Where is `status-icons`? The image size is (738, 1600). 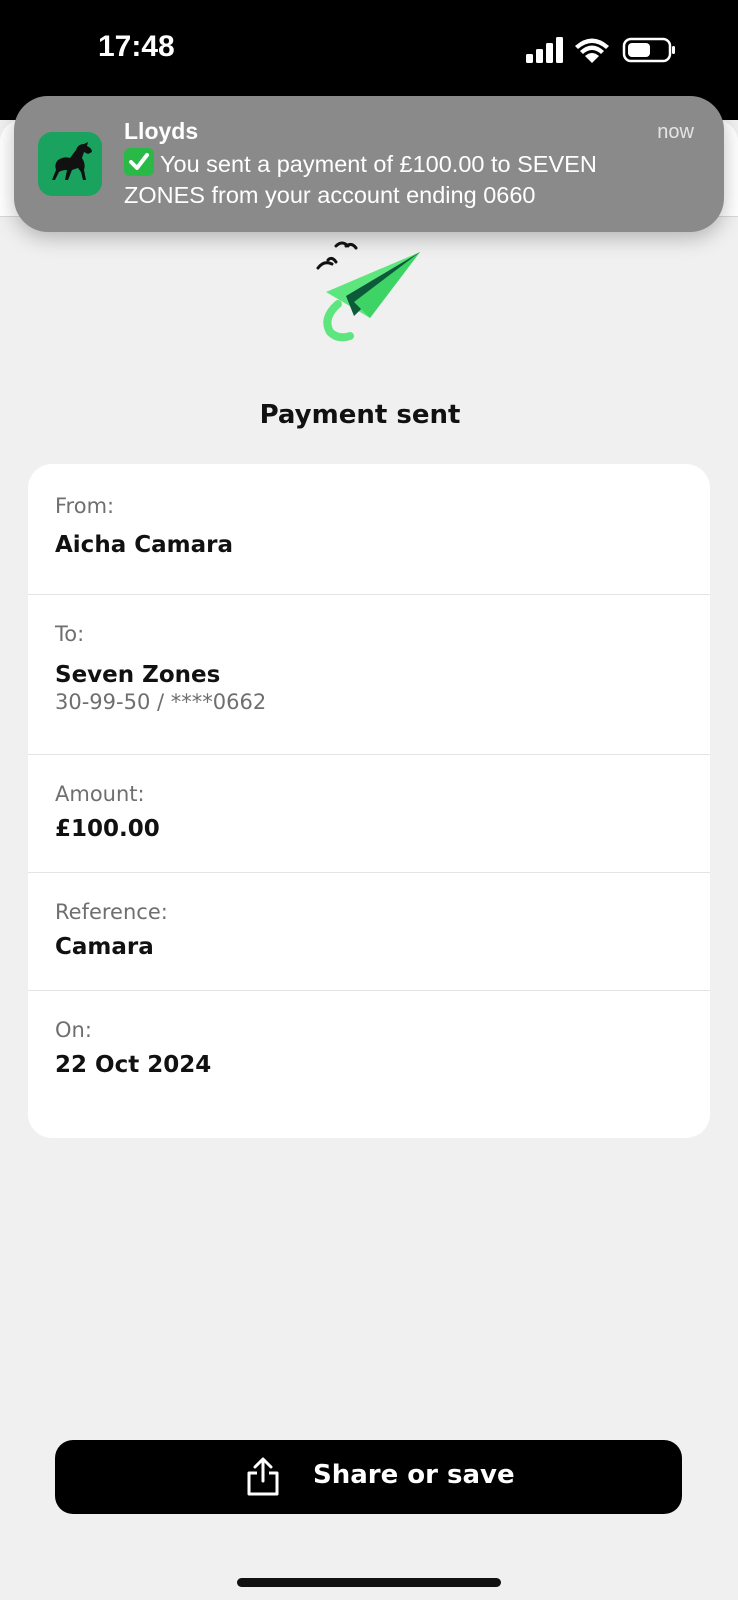 status-icons is located at coordinates (600, 50).